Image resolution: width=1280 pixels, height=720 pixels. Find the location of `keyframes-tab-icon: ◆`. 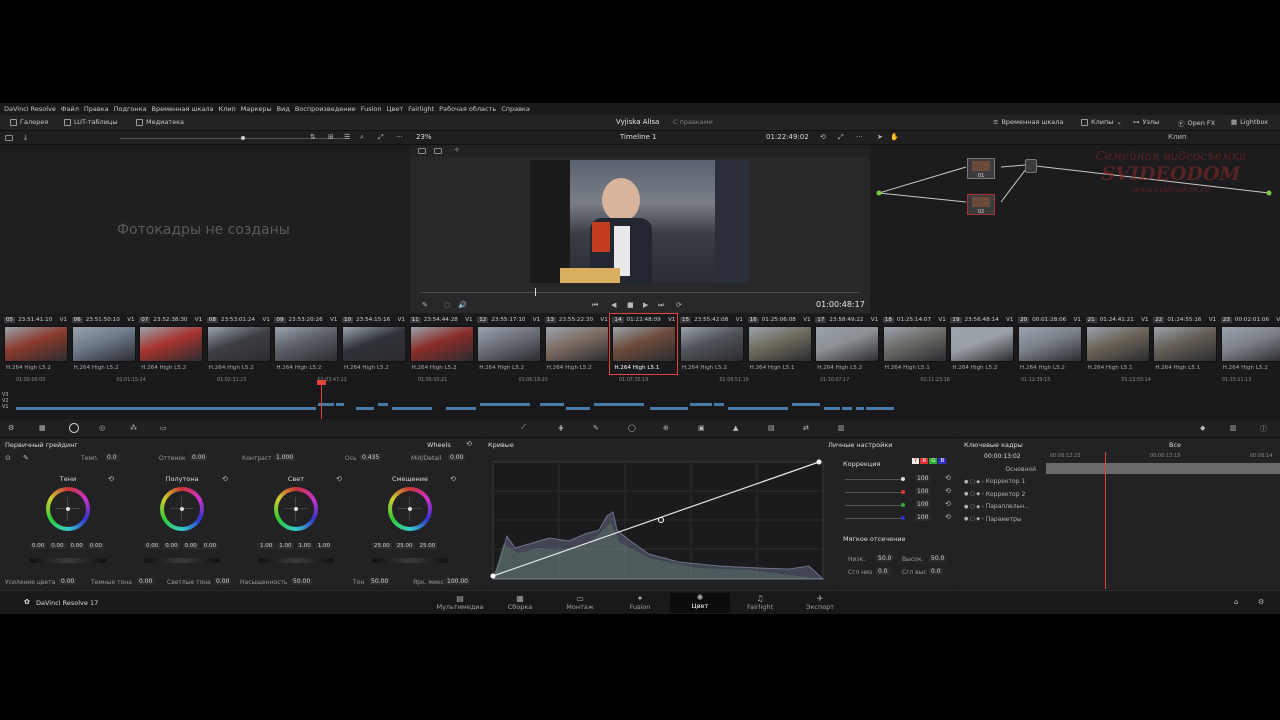

keyframes-tab-icon: ◆ is located at coordinates (1202, 428).